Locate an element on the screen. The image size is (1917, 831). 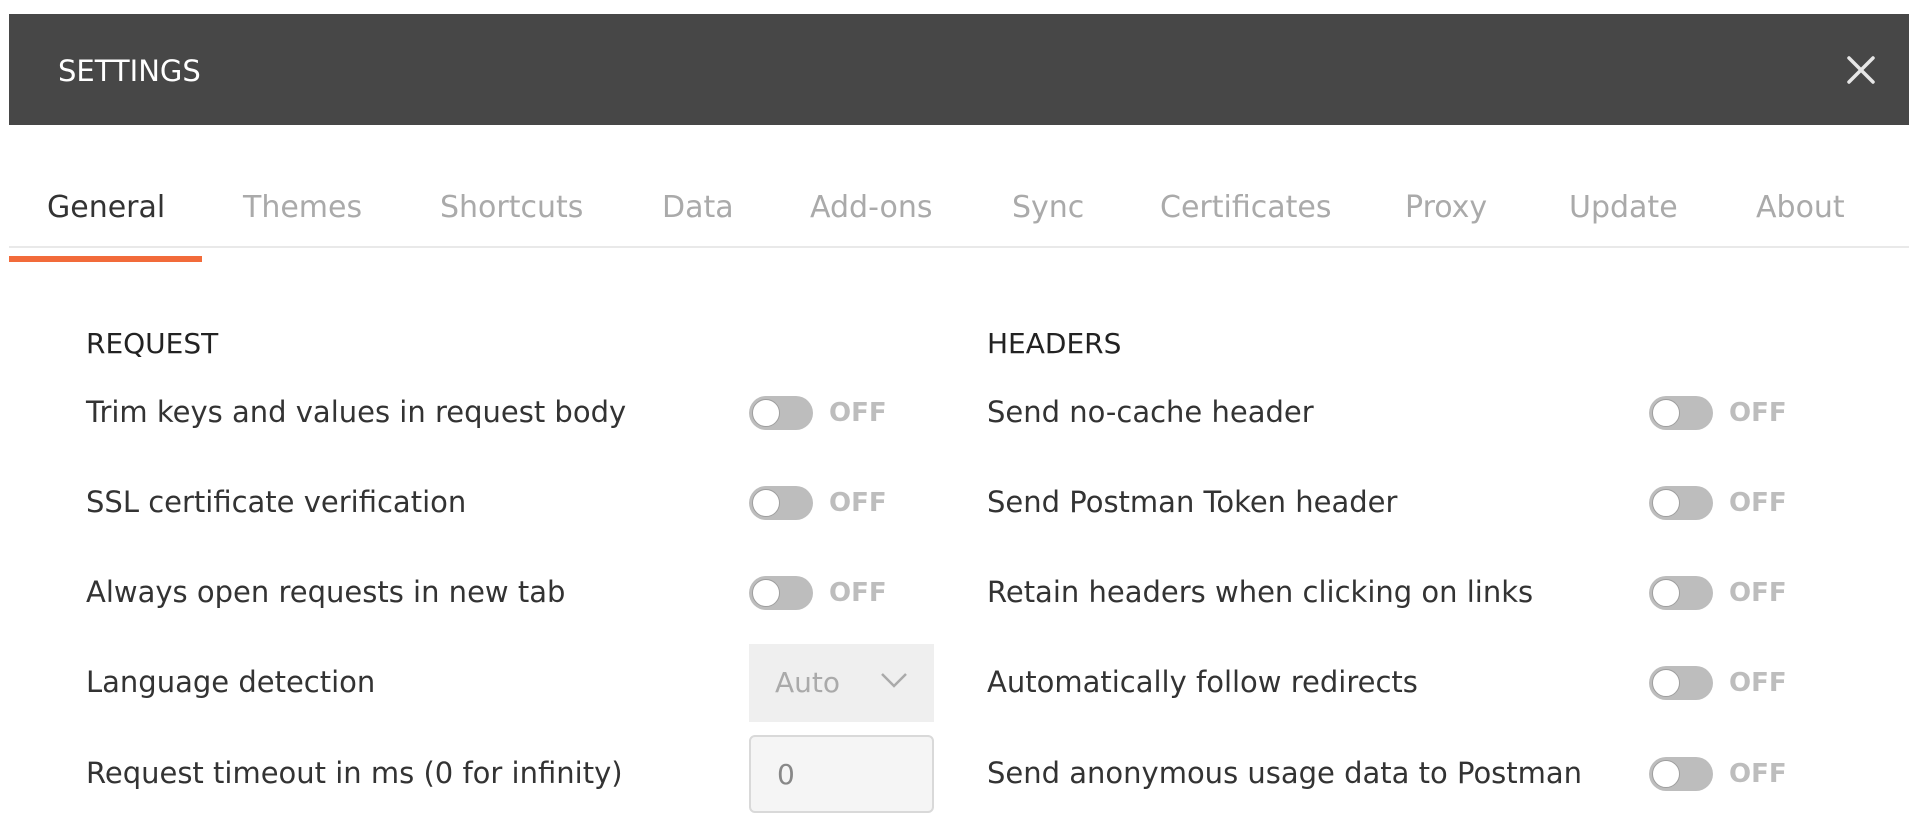
setting-label-retain-headers: Retain headers when clicking on links is located at coordinates (1260, 592).